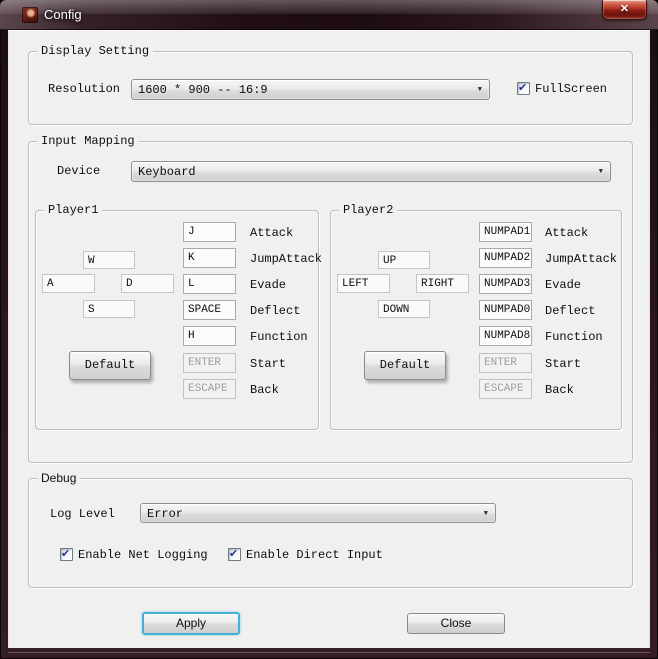 The image size is (658, 659). Describe the element at coordinates (147, 283) in the screenshot. I see `p1-key-right: D` at that location.